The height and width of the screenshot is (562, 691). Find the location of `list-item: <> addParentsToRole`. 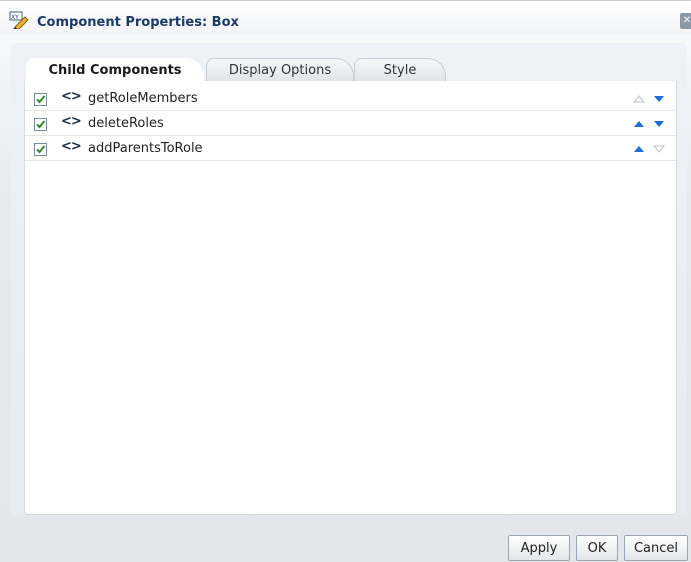

list-item: <> addParentsToRole is located at coordinates (350, 149).